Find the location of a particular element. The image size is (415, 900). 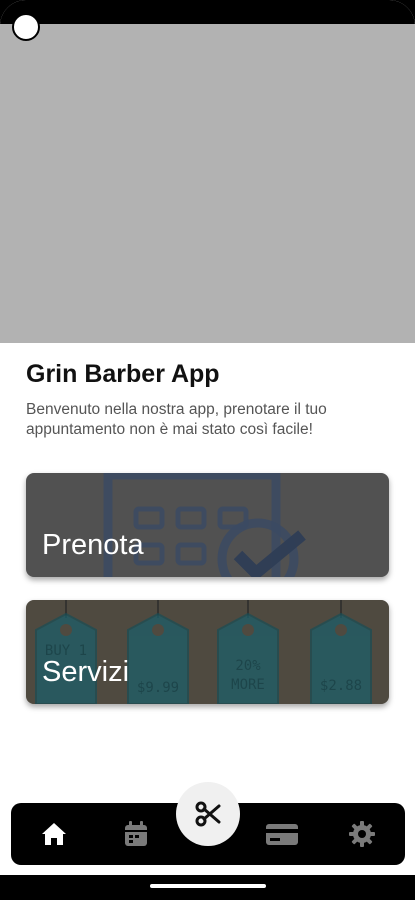

nav-home is located at coordinates (54, 834).